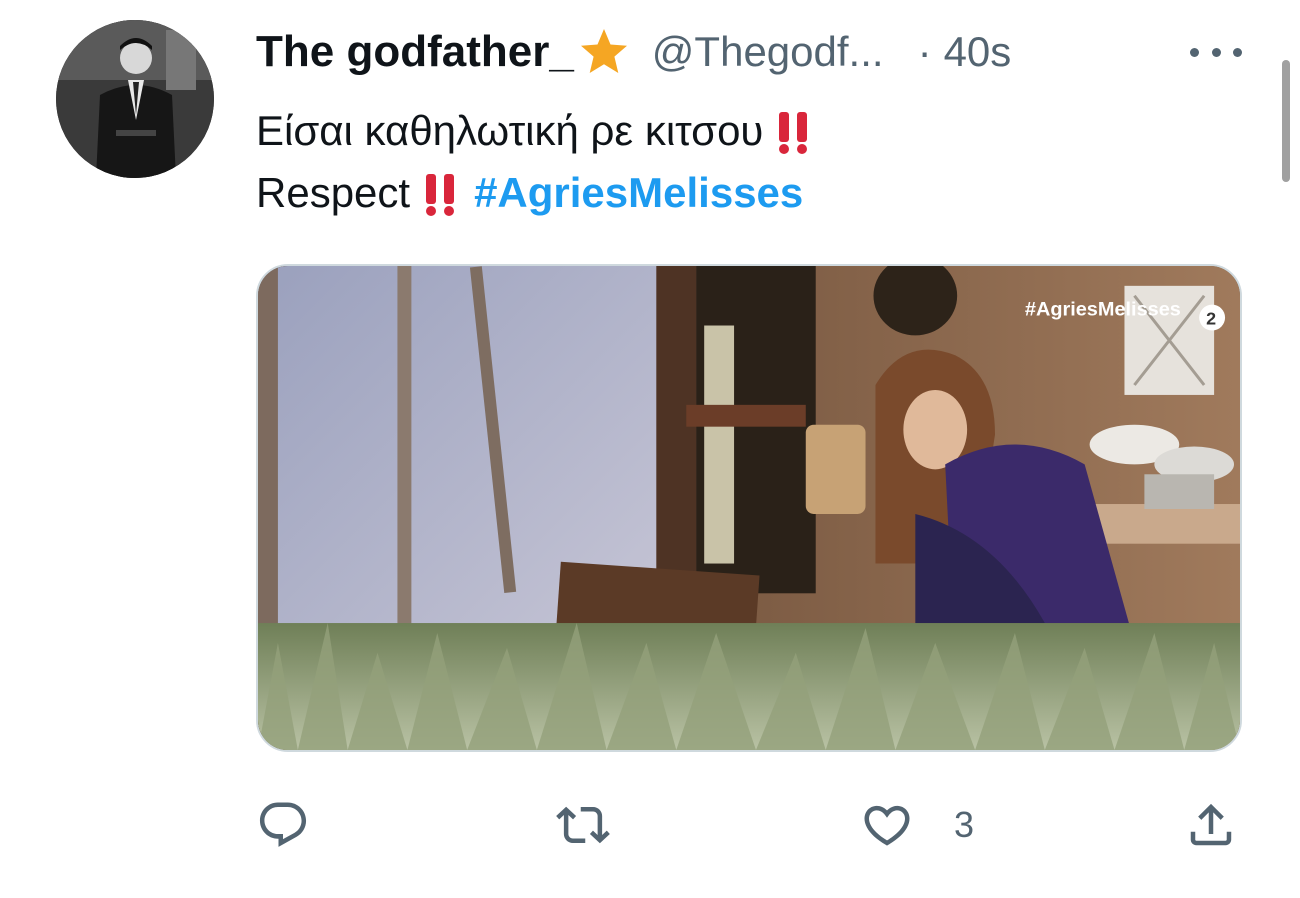 The height and width of the screenshot is (898, 1300). I want to click on tweet-header: The godfather_ @Thegodf... · 40s, so click(751, 52).